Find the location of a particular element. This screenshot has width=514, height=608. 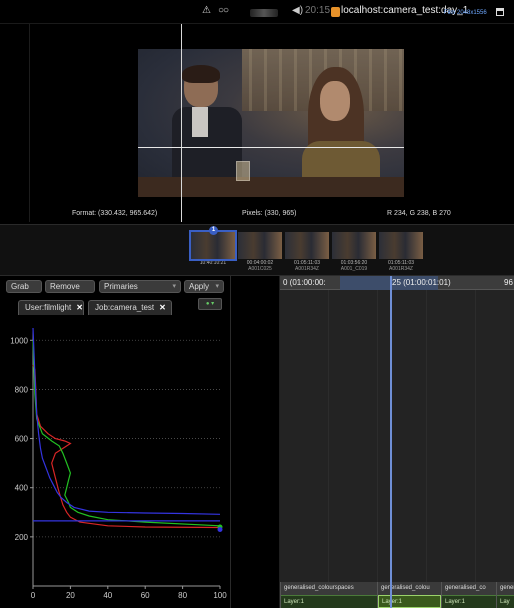

database-icon is located at coordinates (335, 12).